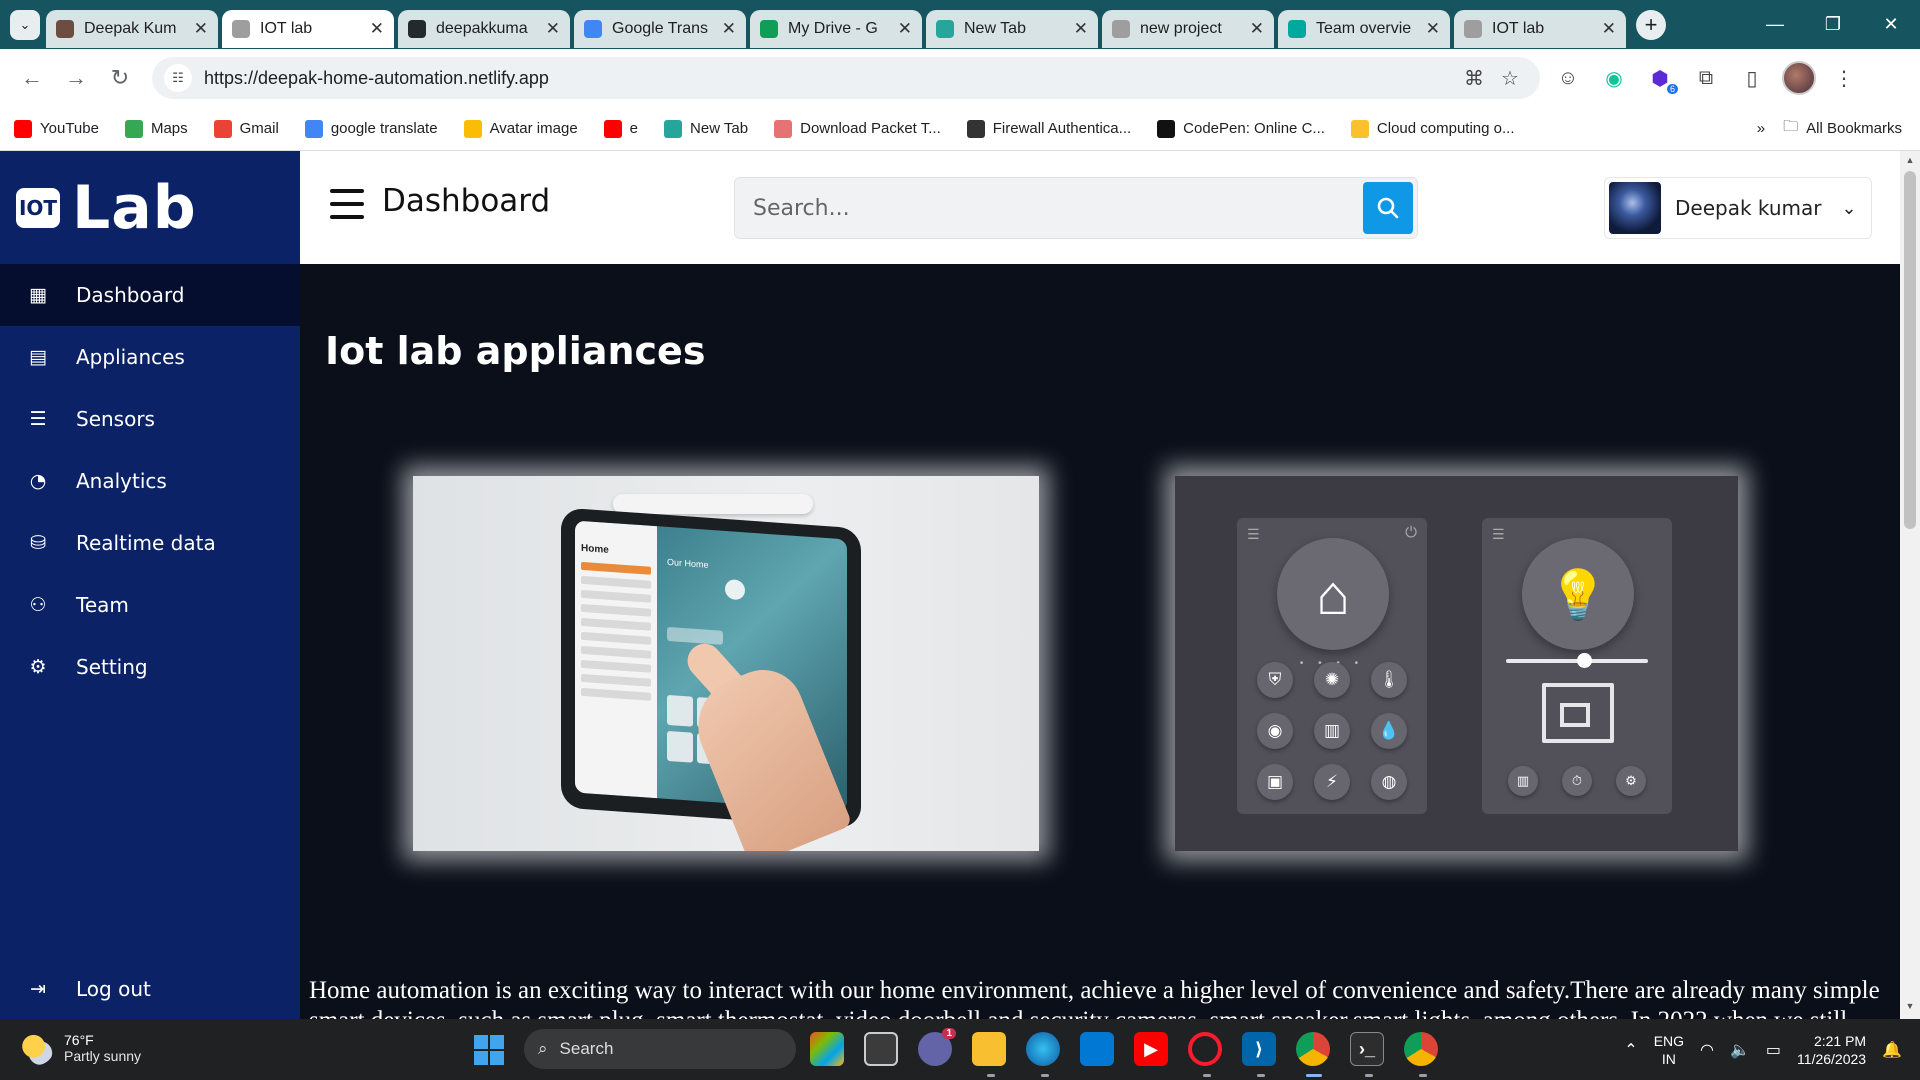 The image size is (1920, 1080). What do you see at coordinates (1151, 1049) in the screenshot?
I see `youtube-app-icon: ▶` at bounding box center [1151, 1049].